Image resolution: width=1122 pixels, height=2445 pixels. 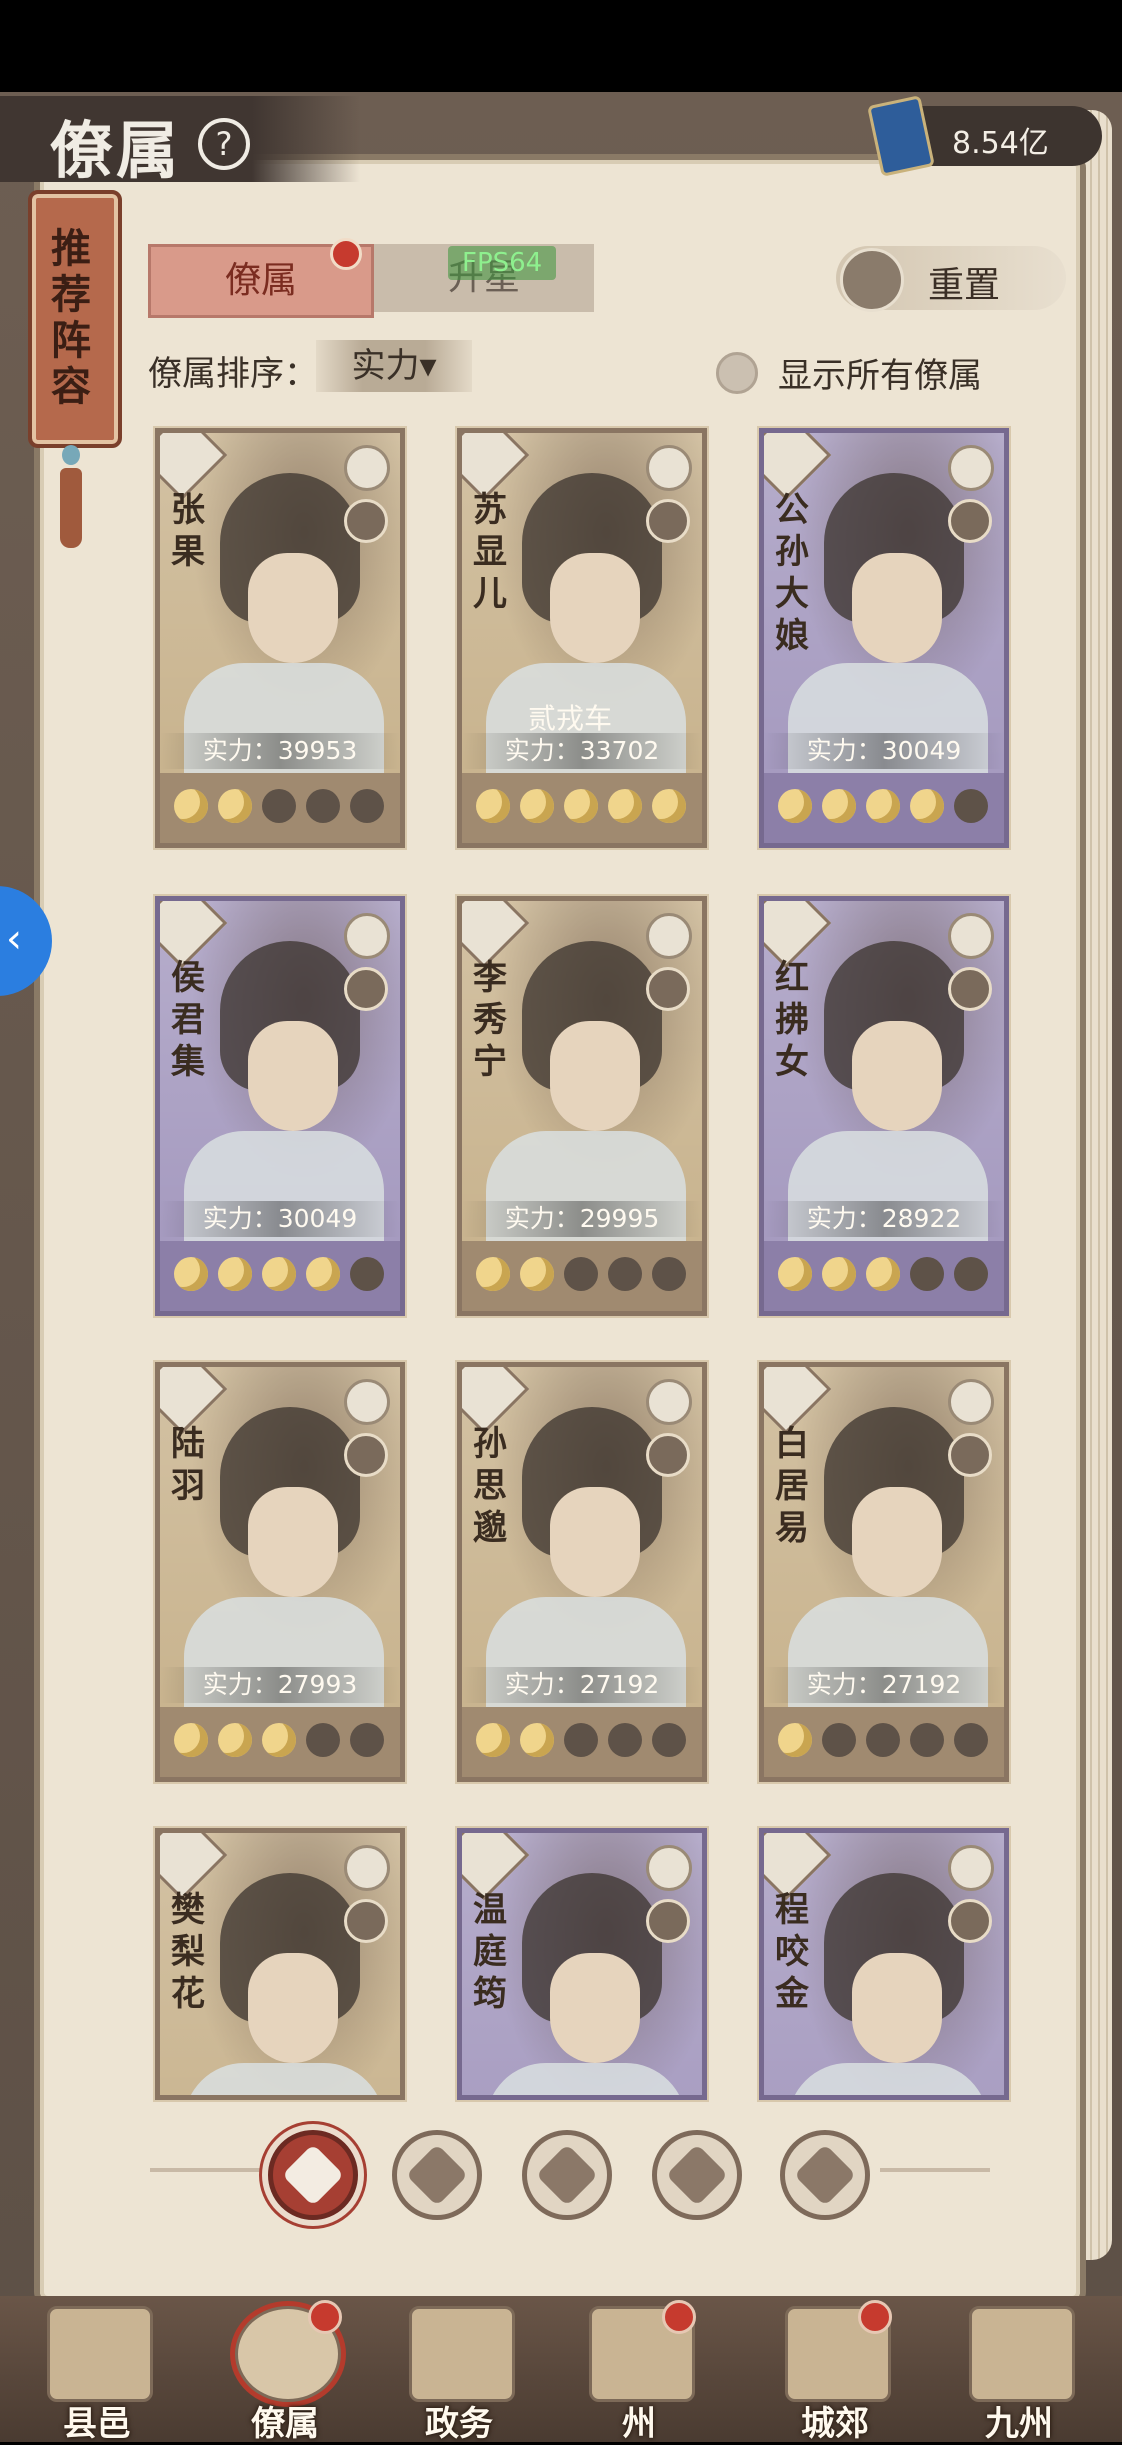 I want to click on nav-item: 城郊, so click(x=835, y=2372).